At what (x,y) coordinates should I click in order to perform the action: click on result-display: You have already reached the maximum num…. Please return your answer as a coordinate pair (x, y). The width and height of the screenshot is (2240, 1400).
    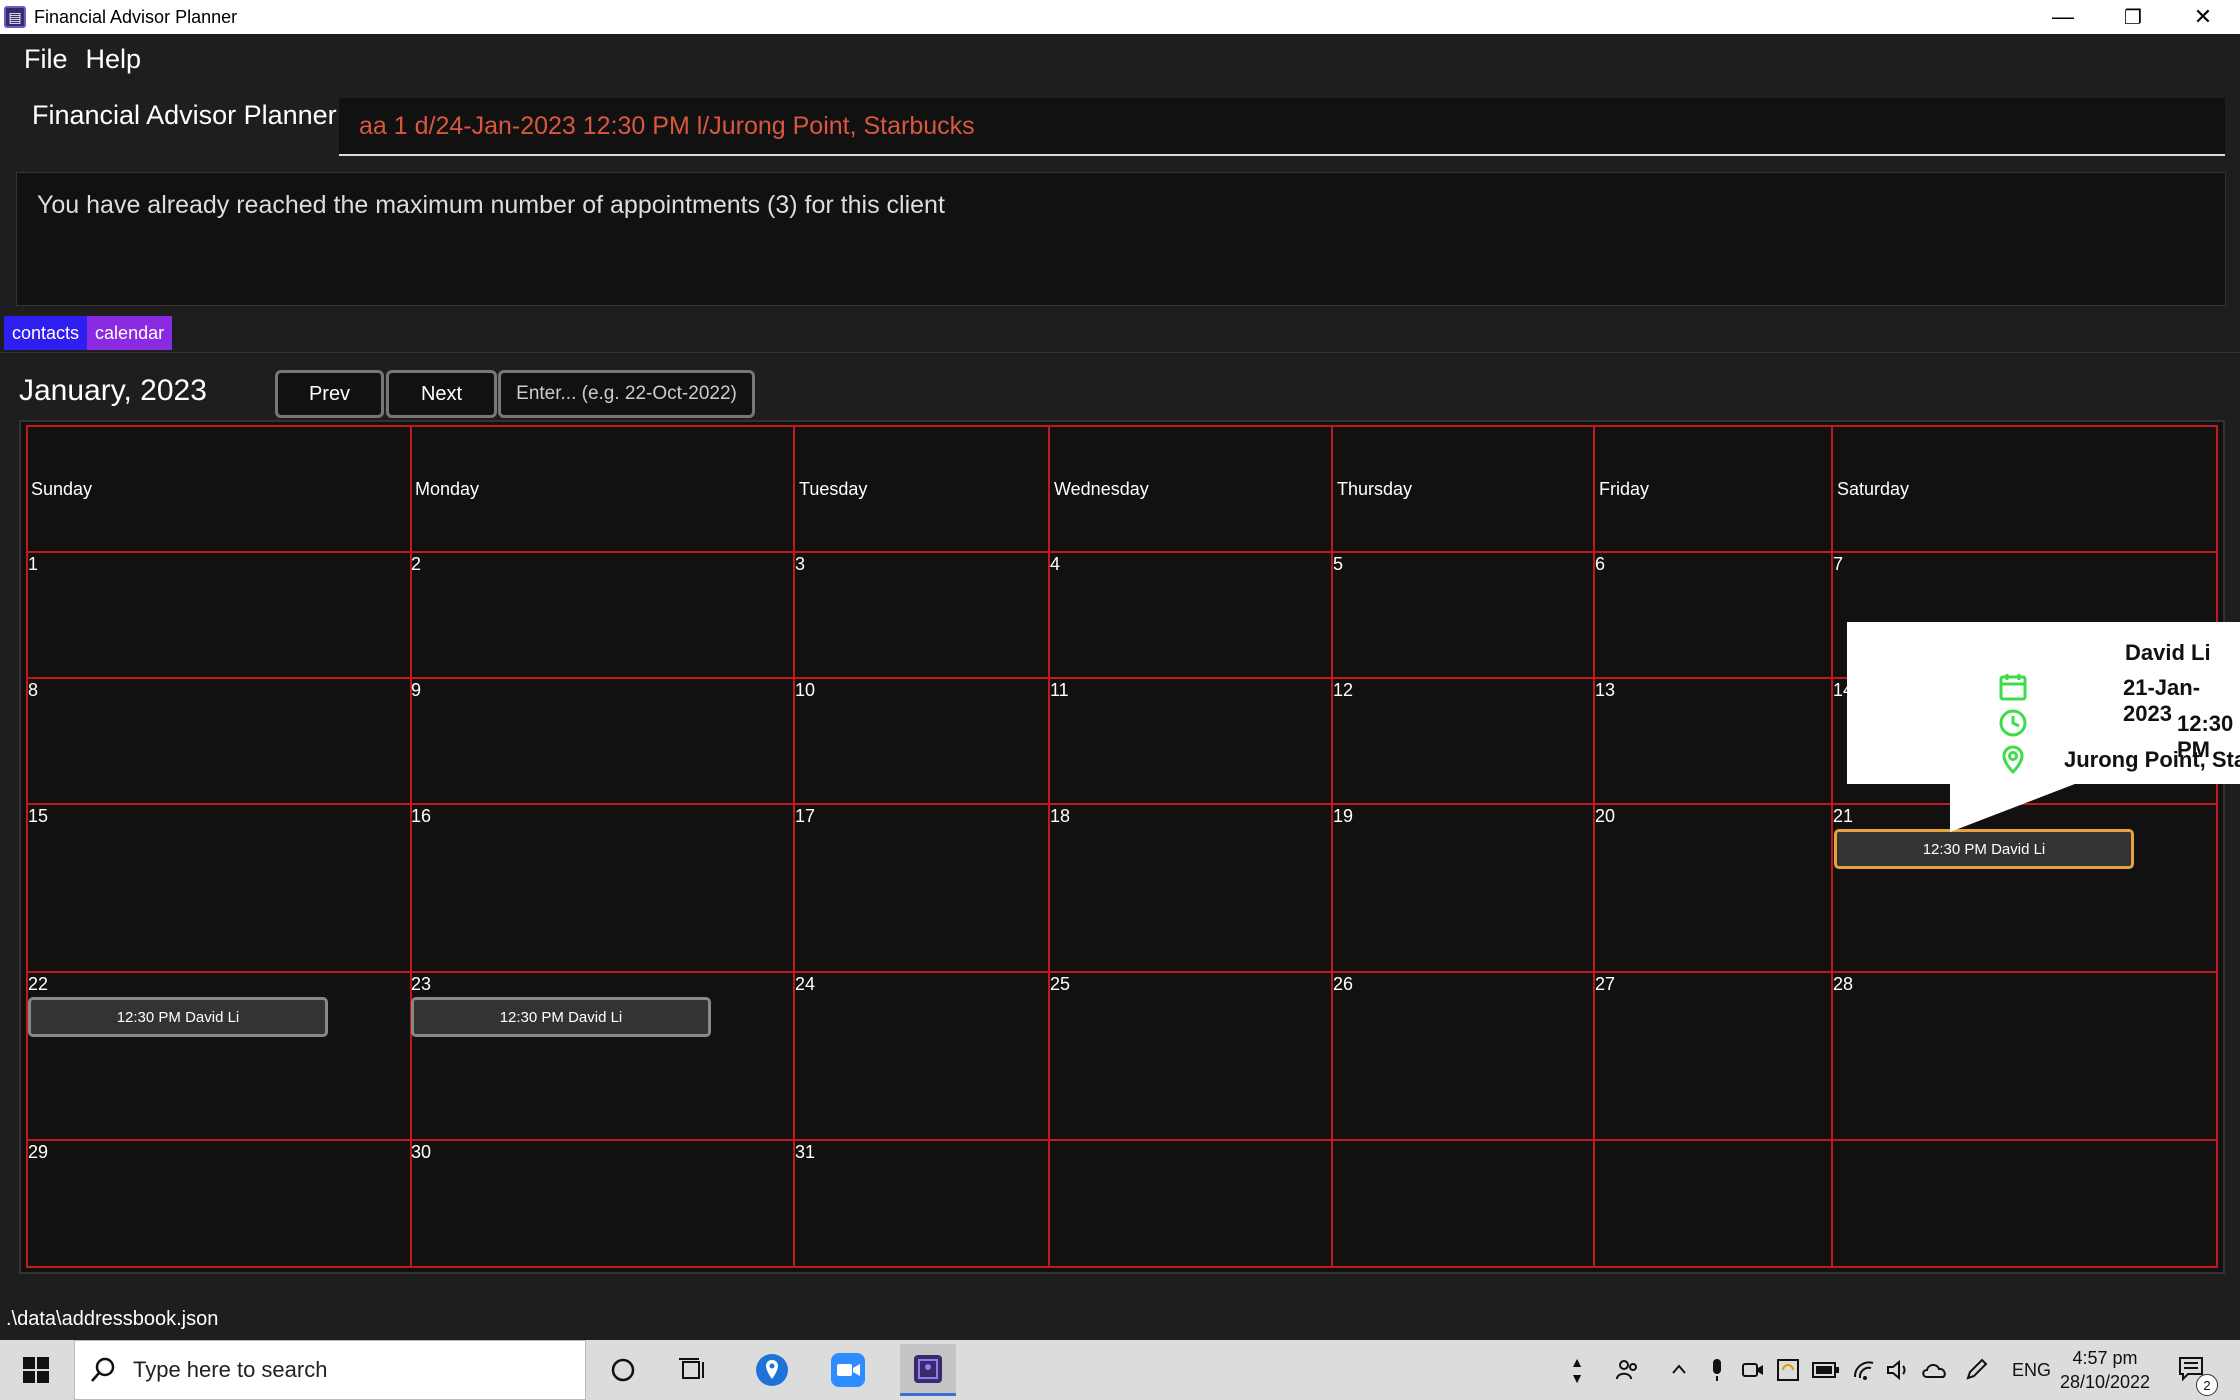
    Looking at the image, I should click on (1121, 239).